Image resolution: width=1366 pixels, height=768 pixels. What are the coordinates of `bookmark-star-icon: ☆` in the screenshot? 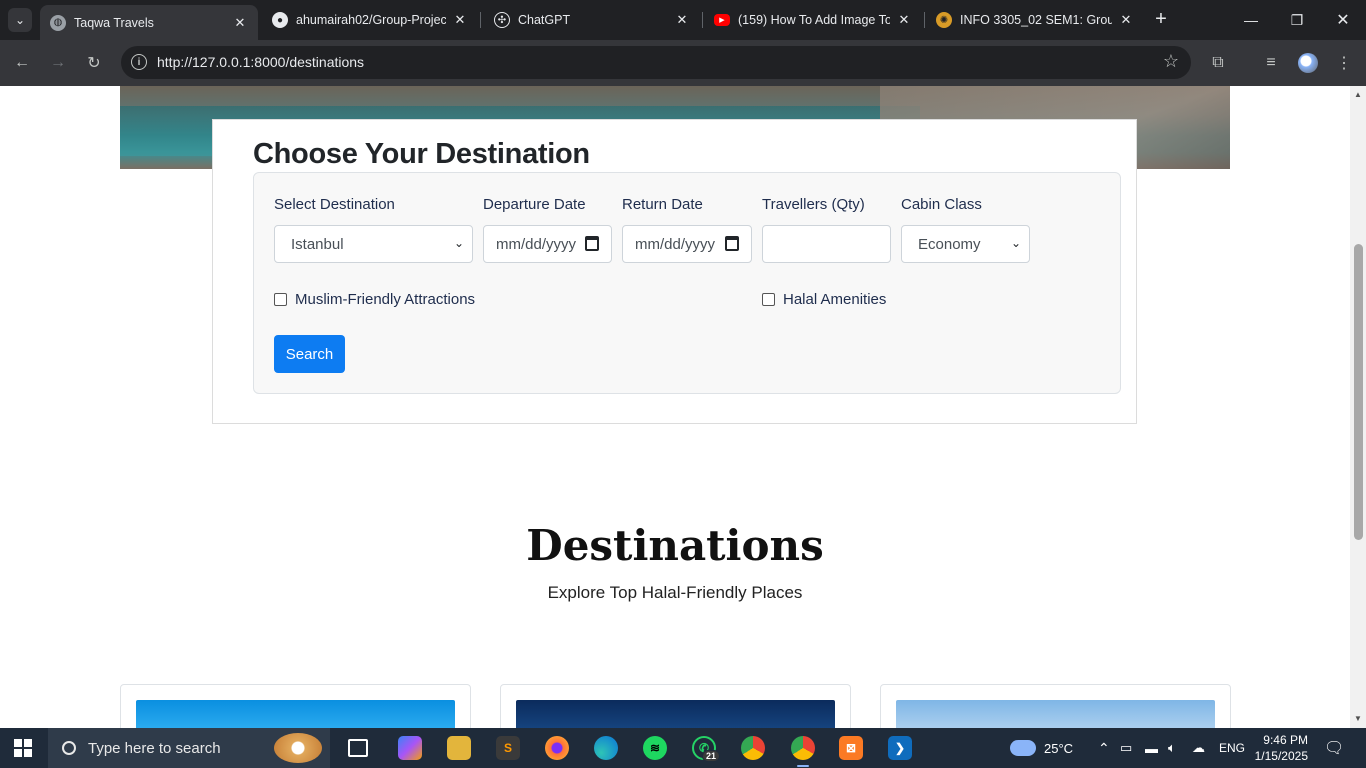 It's located at (1171, 61).